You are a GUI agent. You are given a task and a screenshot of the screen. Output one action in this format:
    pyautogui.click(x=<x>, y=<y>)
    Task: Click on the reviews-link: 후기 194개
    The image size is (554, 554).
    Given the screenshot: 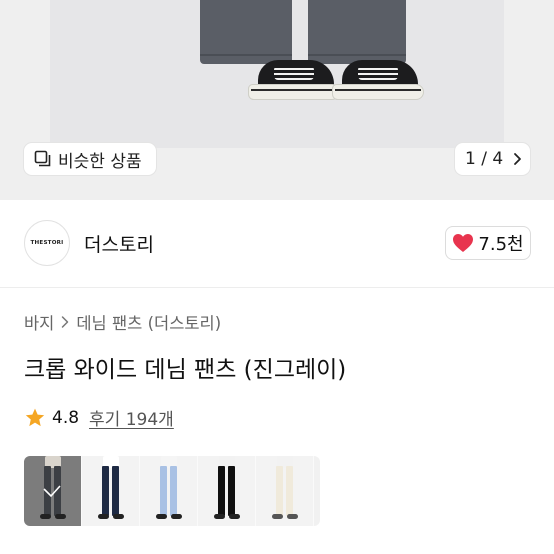 What is the action you would take?
    pyautogui.click(x=131, y=417)
    